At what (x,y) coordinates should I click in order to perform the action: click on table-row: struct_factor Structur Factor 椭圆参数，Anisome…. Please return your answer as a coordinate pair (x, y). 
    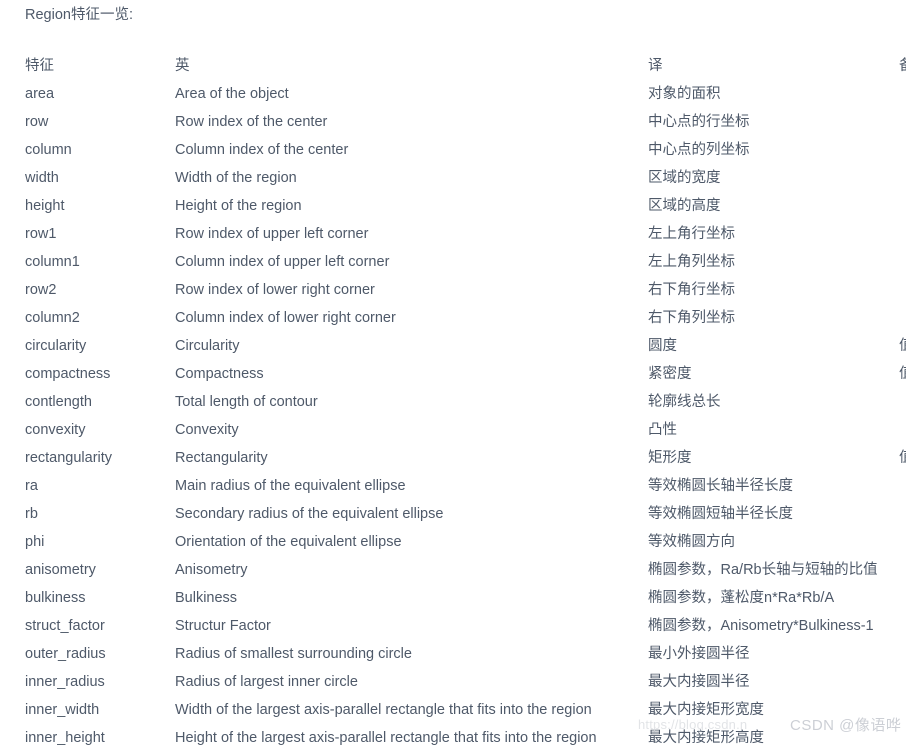
    Looking at the image, I should click on (453, 626).